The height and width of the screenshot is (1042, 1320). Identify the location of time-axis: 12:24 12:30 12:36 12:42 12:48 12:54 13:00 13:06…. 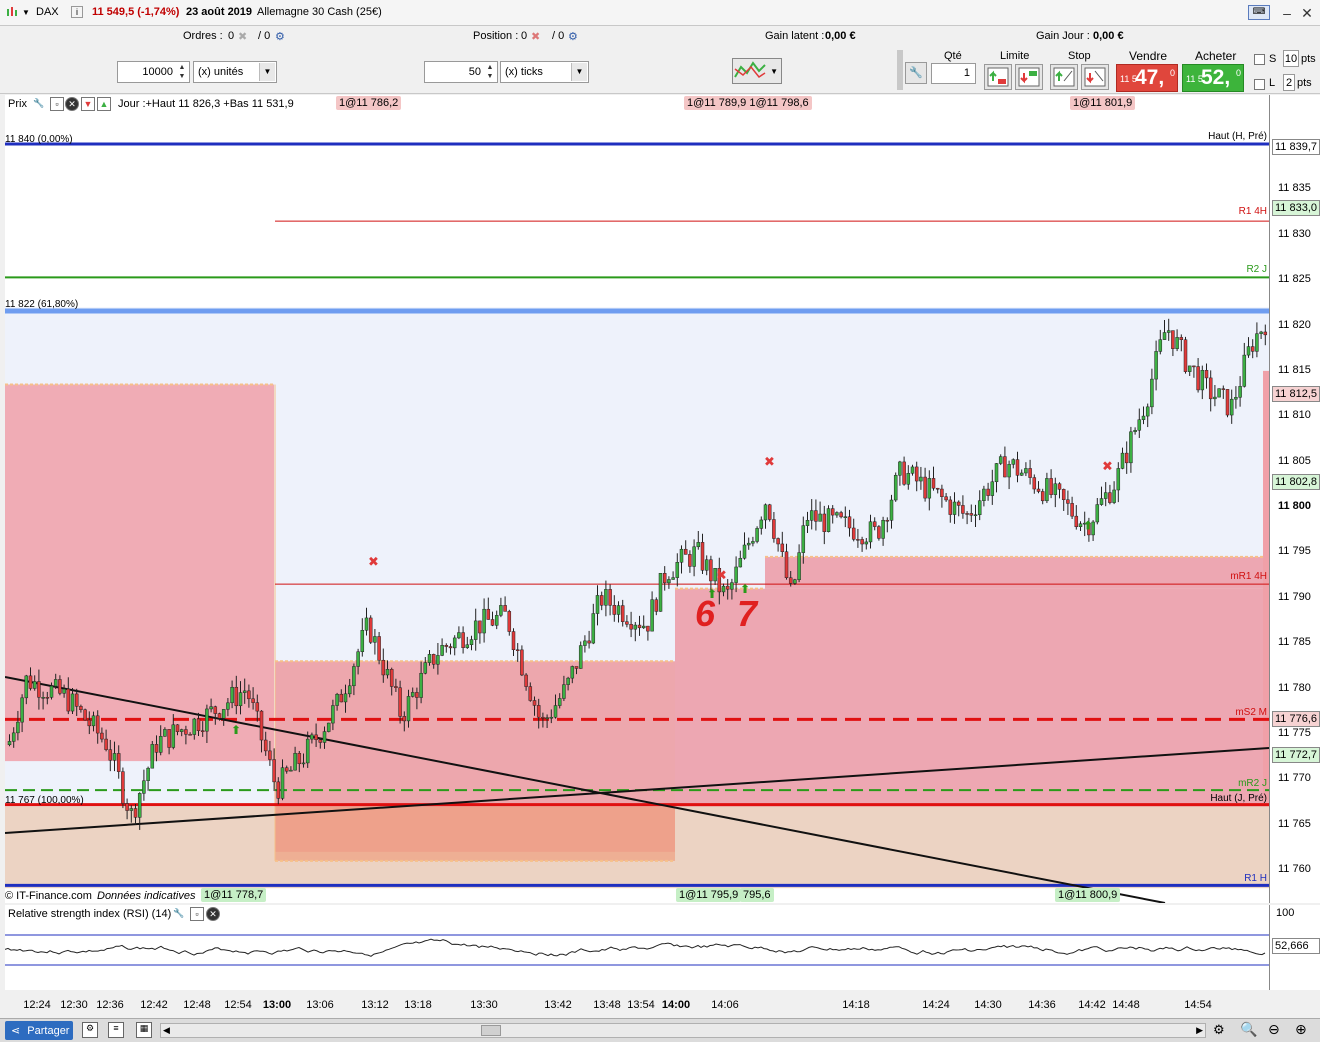
(637, 1004).